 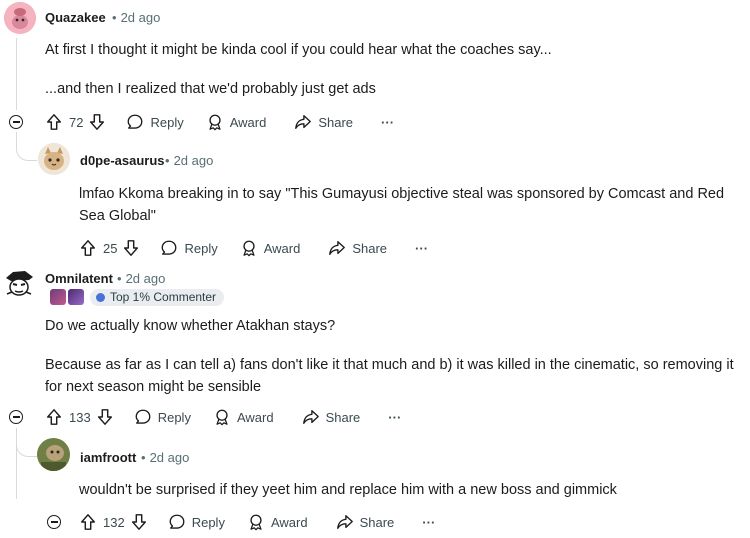 What do you see at coordinates (108, 457) in the screenshot?
I see `username: iamfroott` at bounding box center [108, 457].